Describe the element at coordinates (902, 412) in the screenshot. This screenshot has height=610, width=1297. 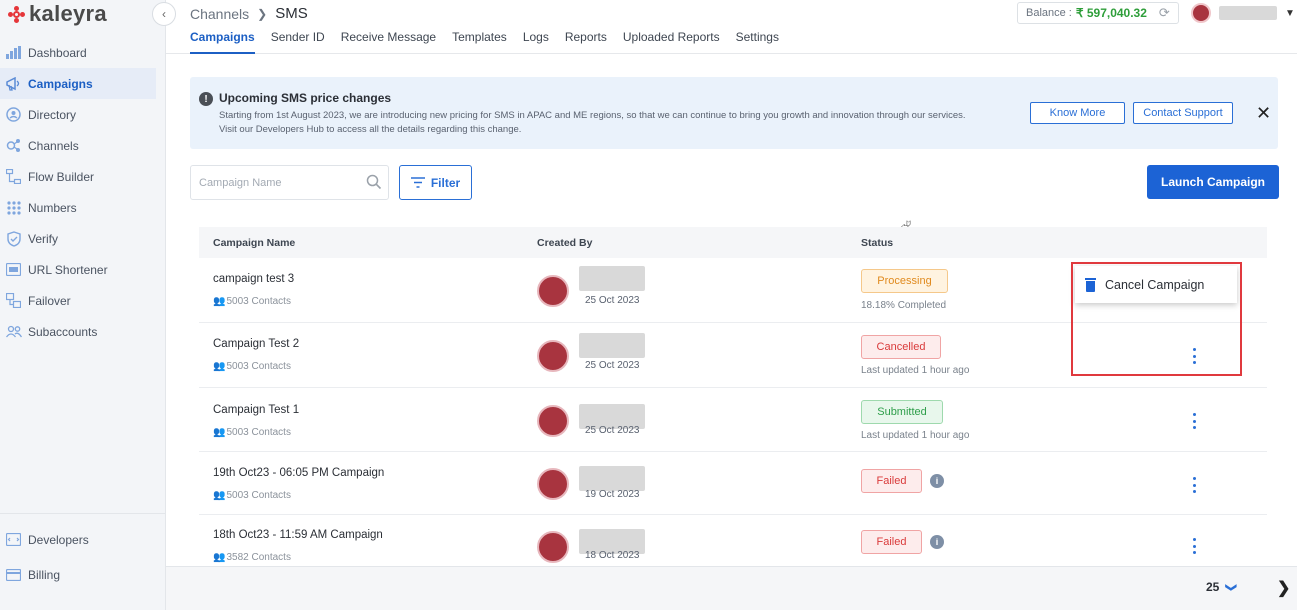
I see `status-badge: Submitted` at that location.